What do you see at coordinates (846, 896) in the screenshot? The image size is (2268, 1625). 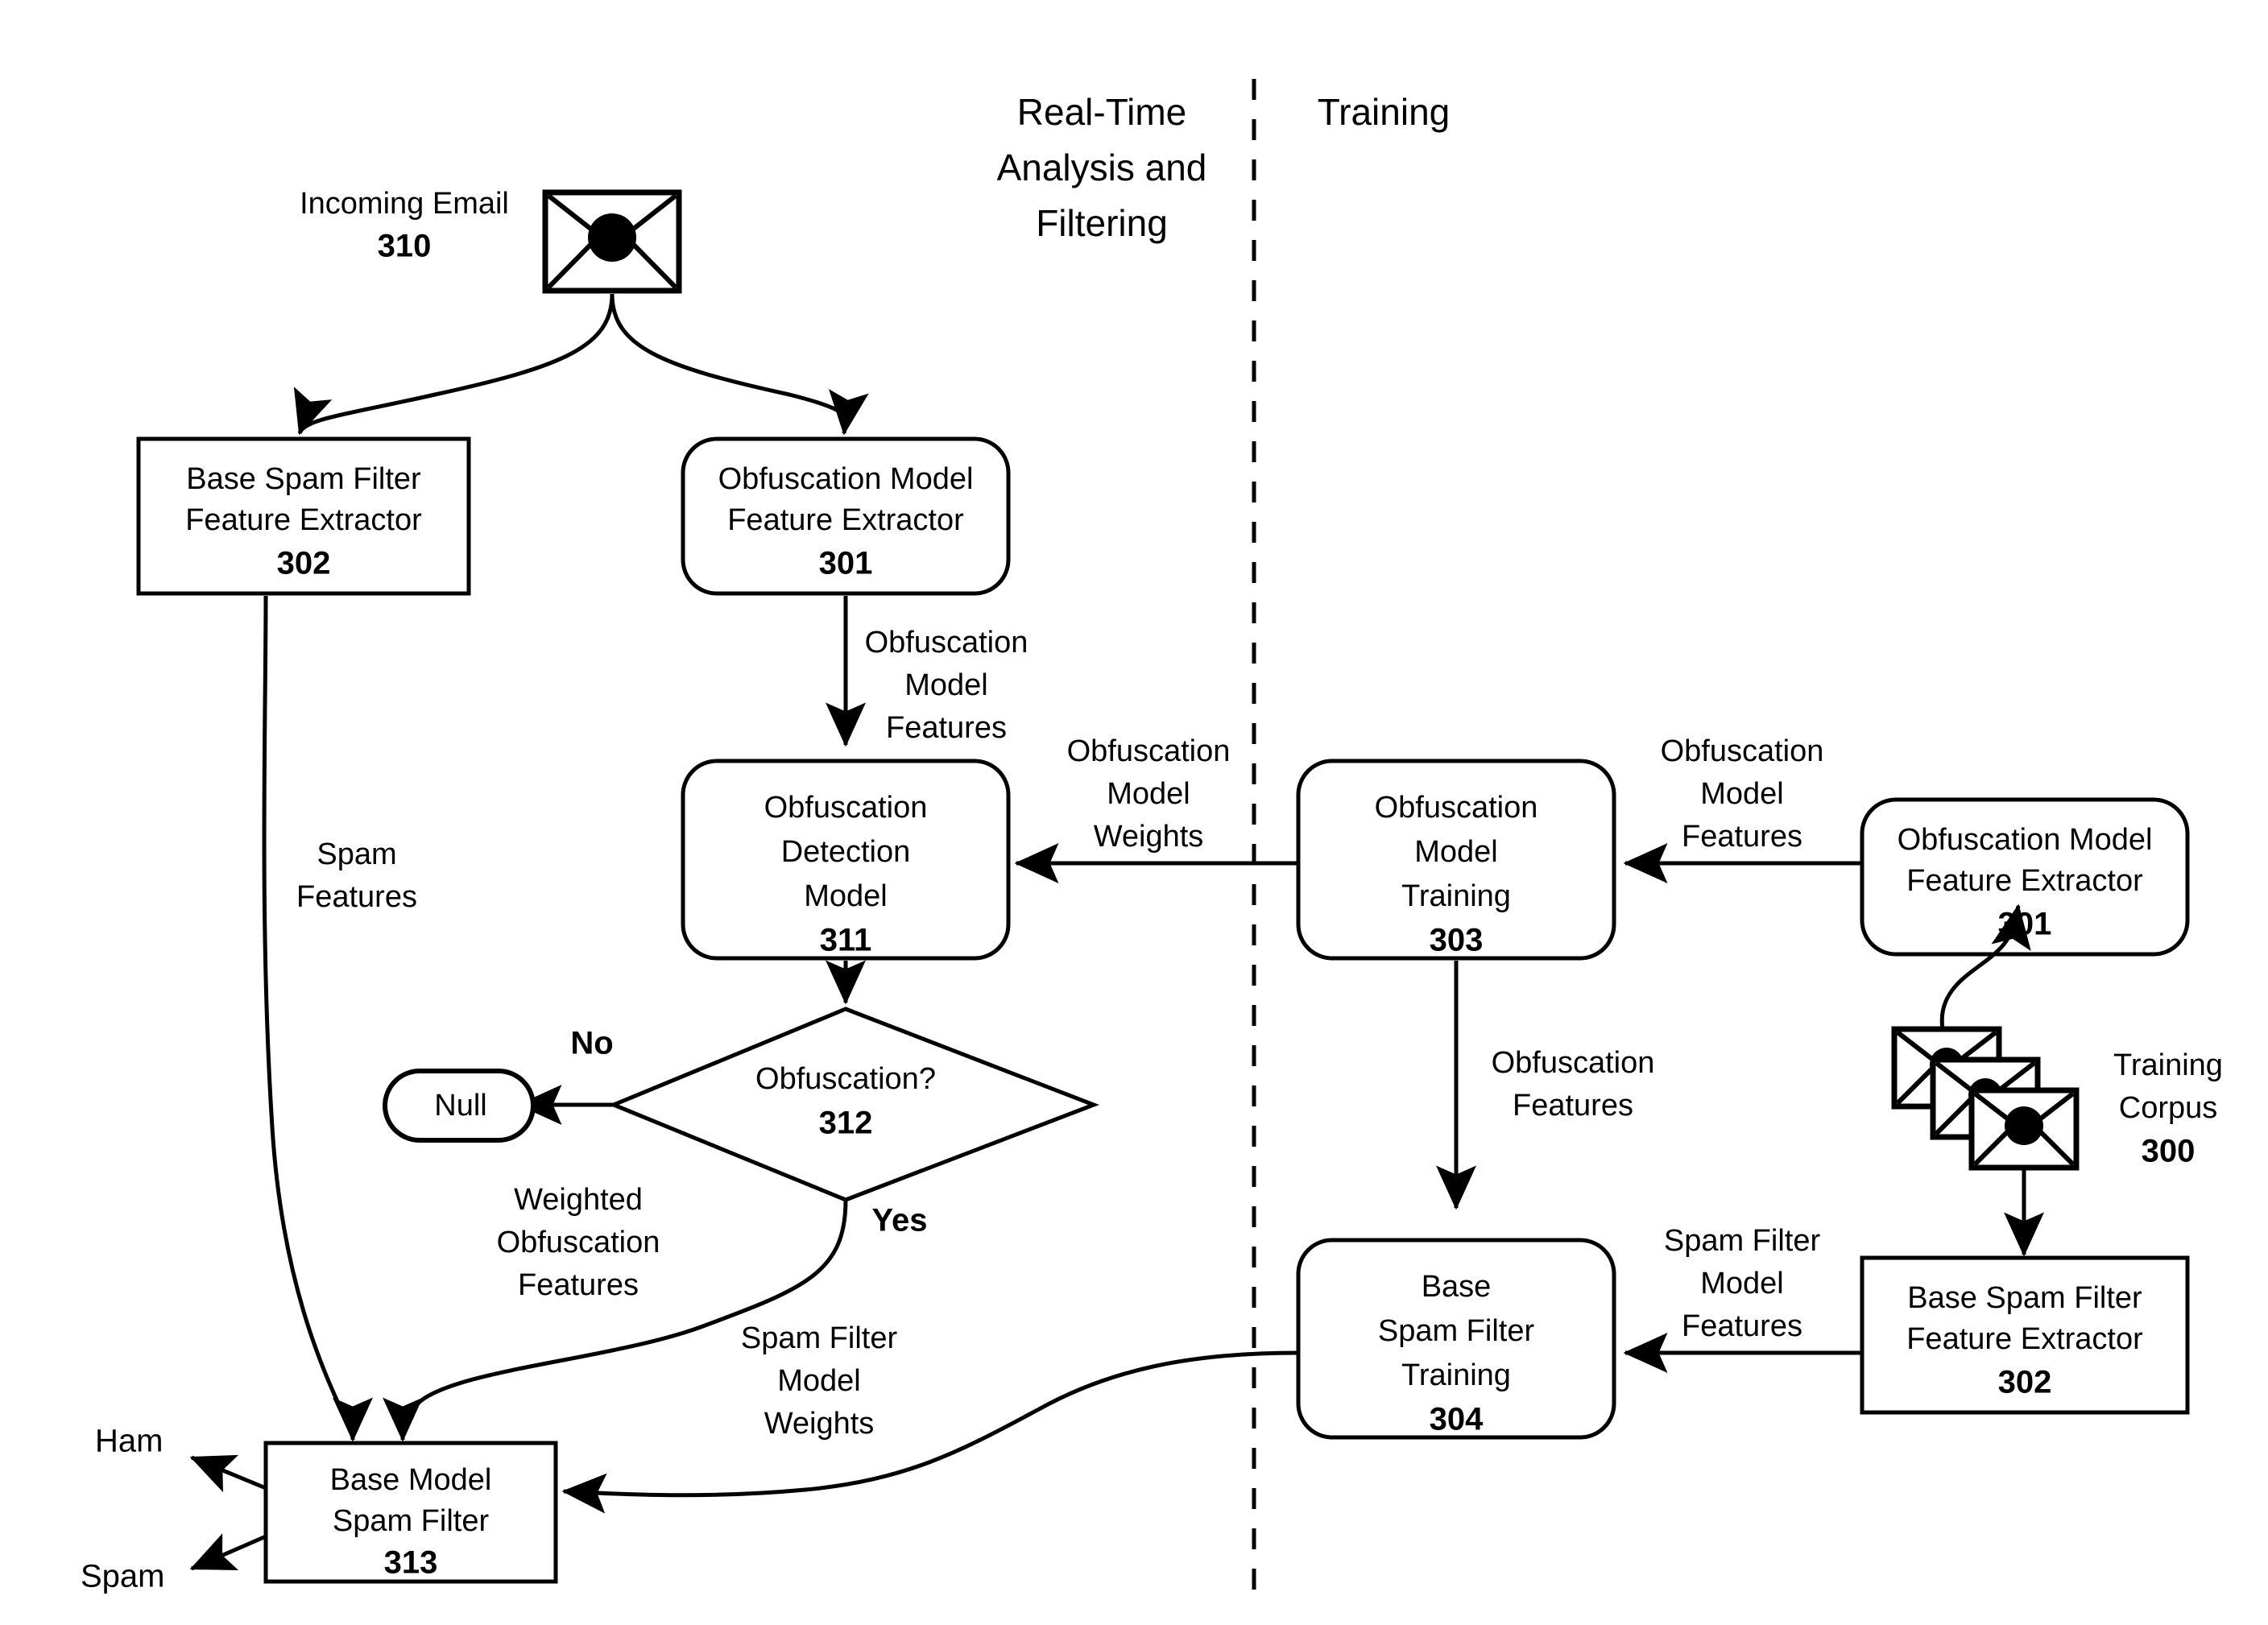 I see `node-311-line3: Model` at bounding box center [846, 896].